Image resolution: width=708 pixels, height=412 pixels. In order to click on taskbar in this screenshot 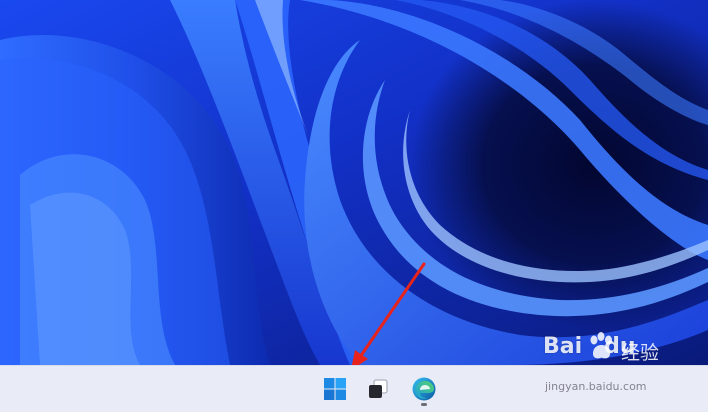, I will do `click(354, 388)`.